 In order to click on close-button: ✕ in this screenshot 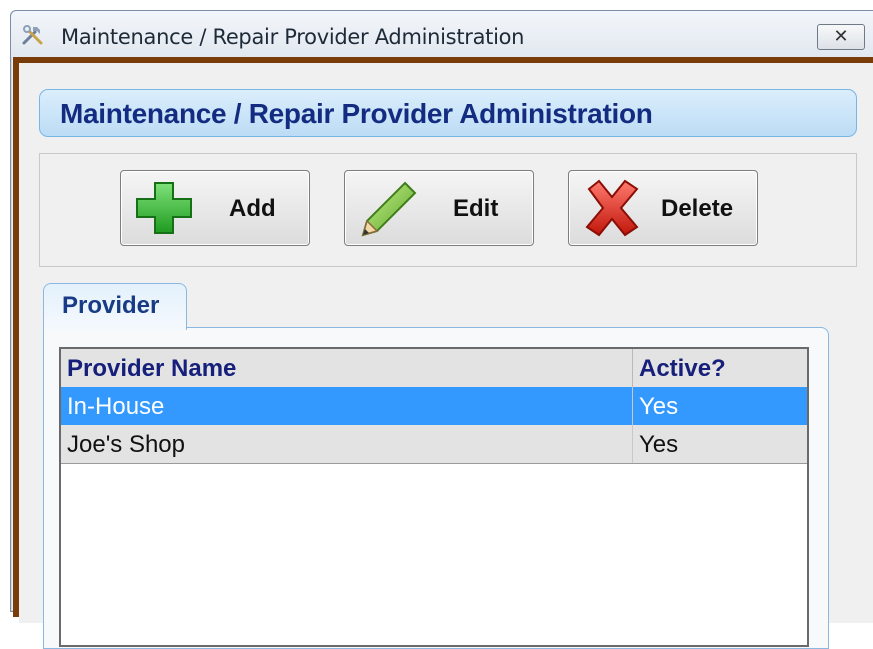, I will do `click(841, 37)`.